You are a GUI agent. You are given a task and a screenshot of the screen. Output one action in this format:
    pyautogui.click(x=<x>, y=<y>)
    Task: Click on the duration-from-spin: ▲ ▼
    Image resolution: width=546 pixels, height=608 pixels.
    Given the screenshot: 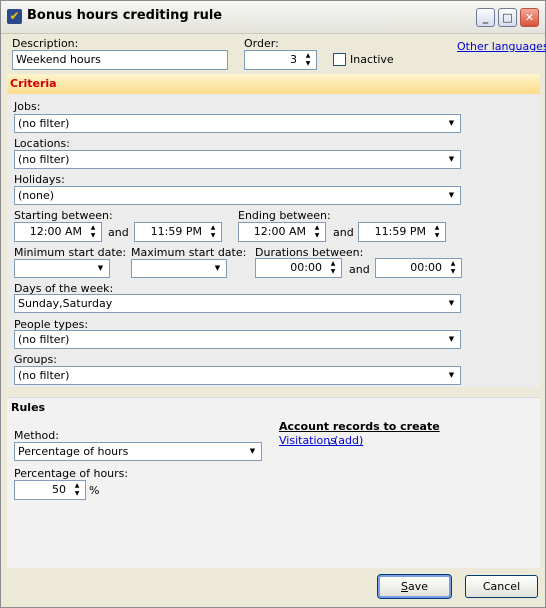 What is the action you would take?
    pyautogui.click(x=333, y=268)
    